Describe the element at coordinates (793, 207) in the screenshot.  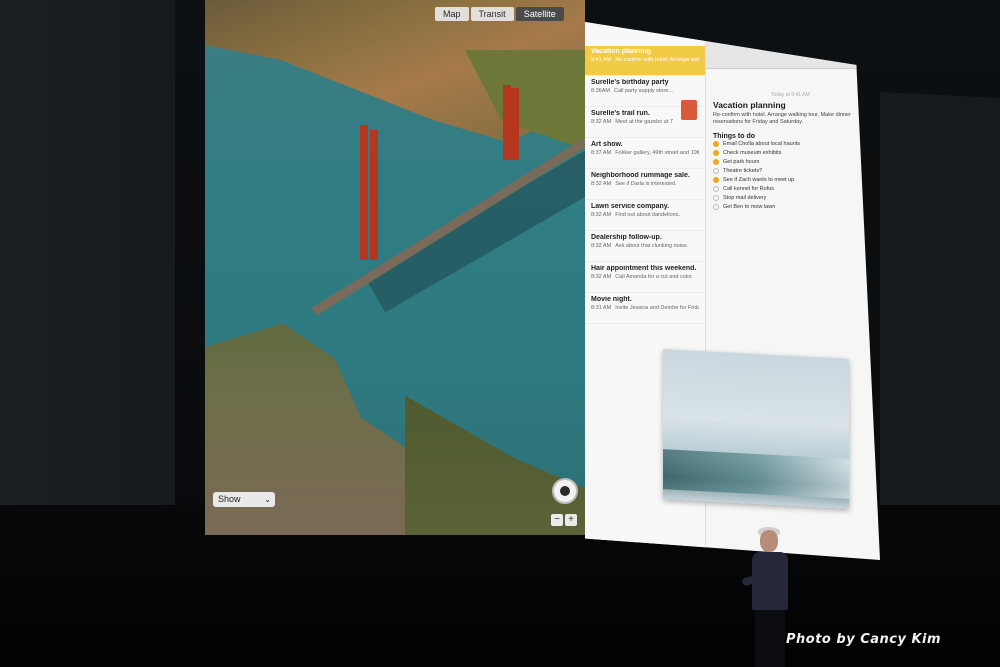
I see `checklist-item: Get Ben to mow lawn` at that location.